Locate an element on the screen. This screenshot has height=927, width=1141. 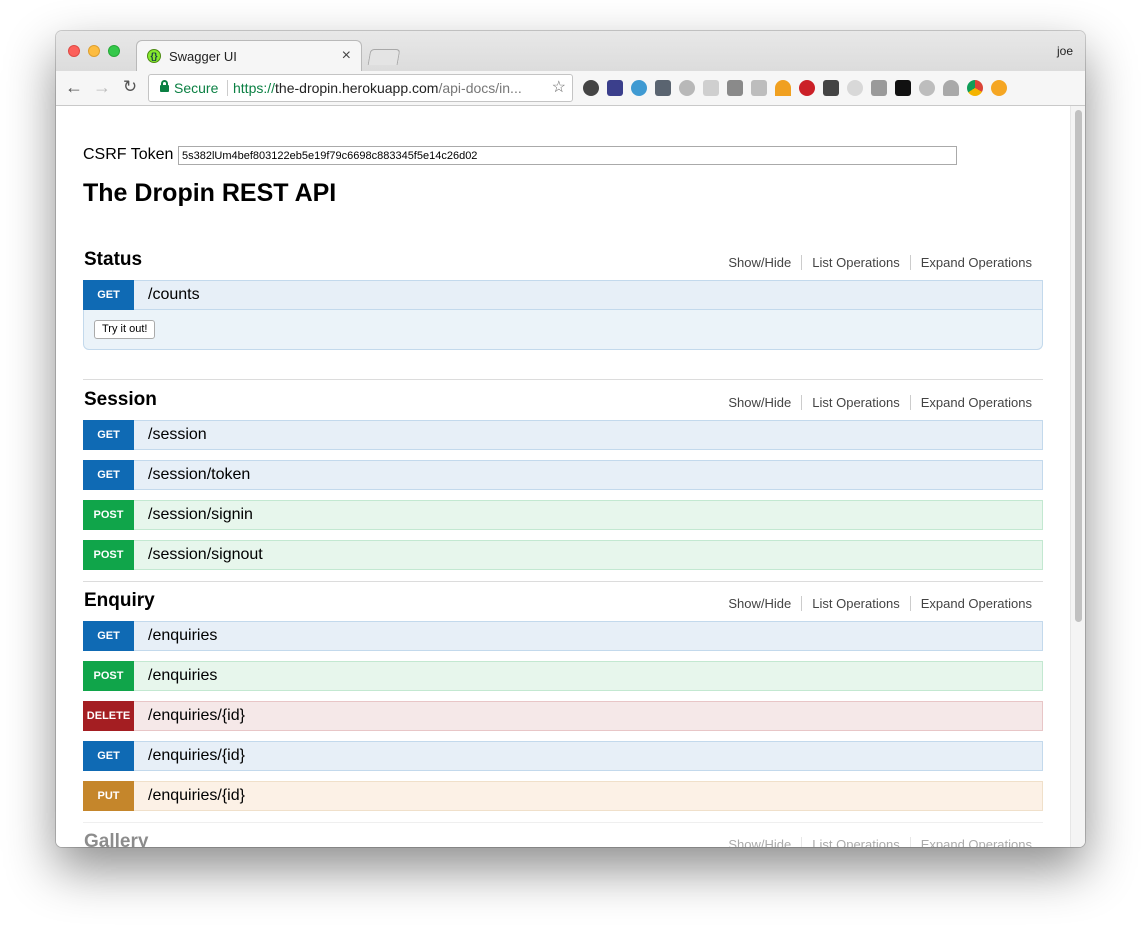
font-extension-icon is located at coordinates (855, 88).